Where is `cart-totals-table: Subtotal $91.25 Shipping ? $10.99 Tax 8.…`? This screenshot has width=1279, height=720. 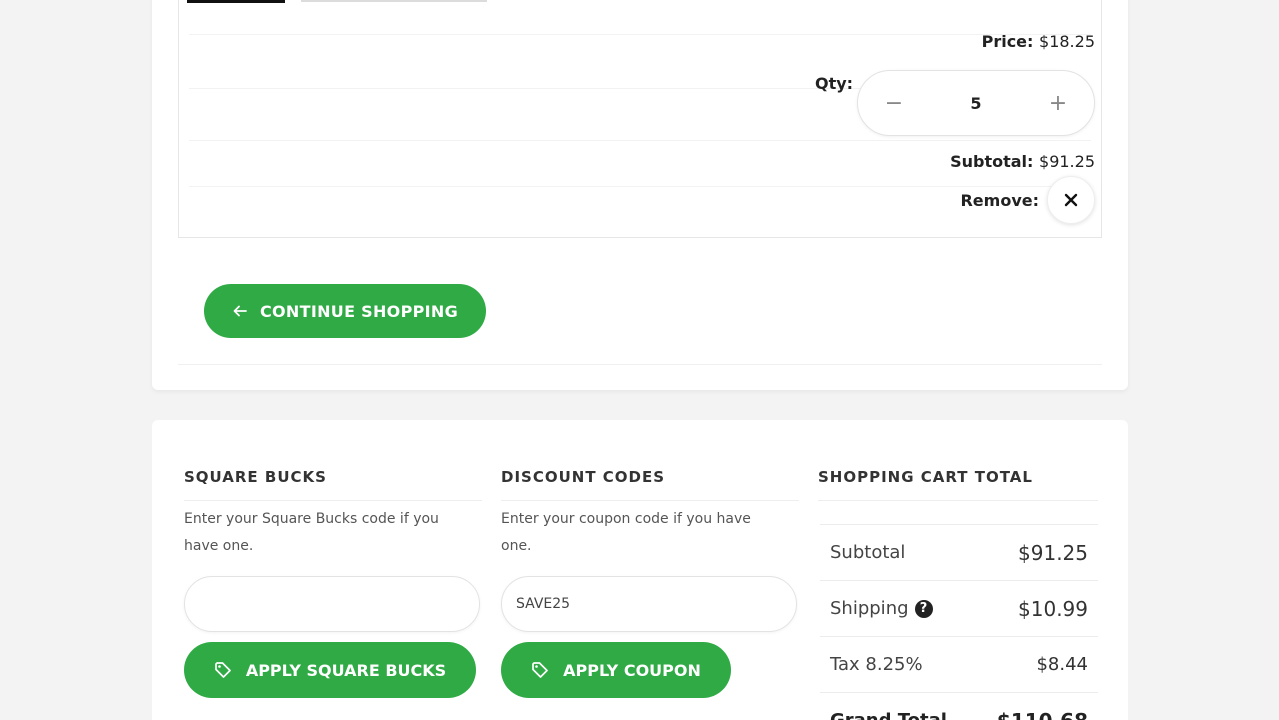
cart-totals-table: Subtotal $91.25 Shipping ? $10.99 Tax 8.… is located at coordinates (959, 622).